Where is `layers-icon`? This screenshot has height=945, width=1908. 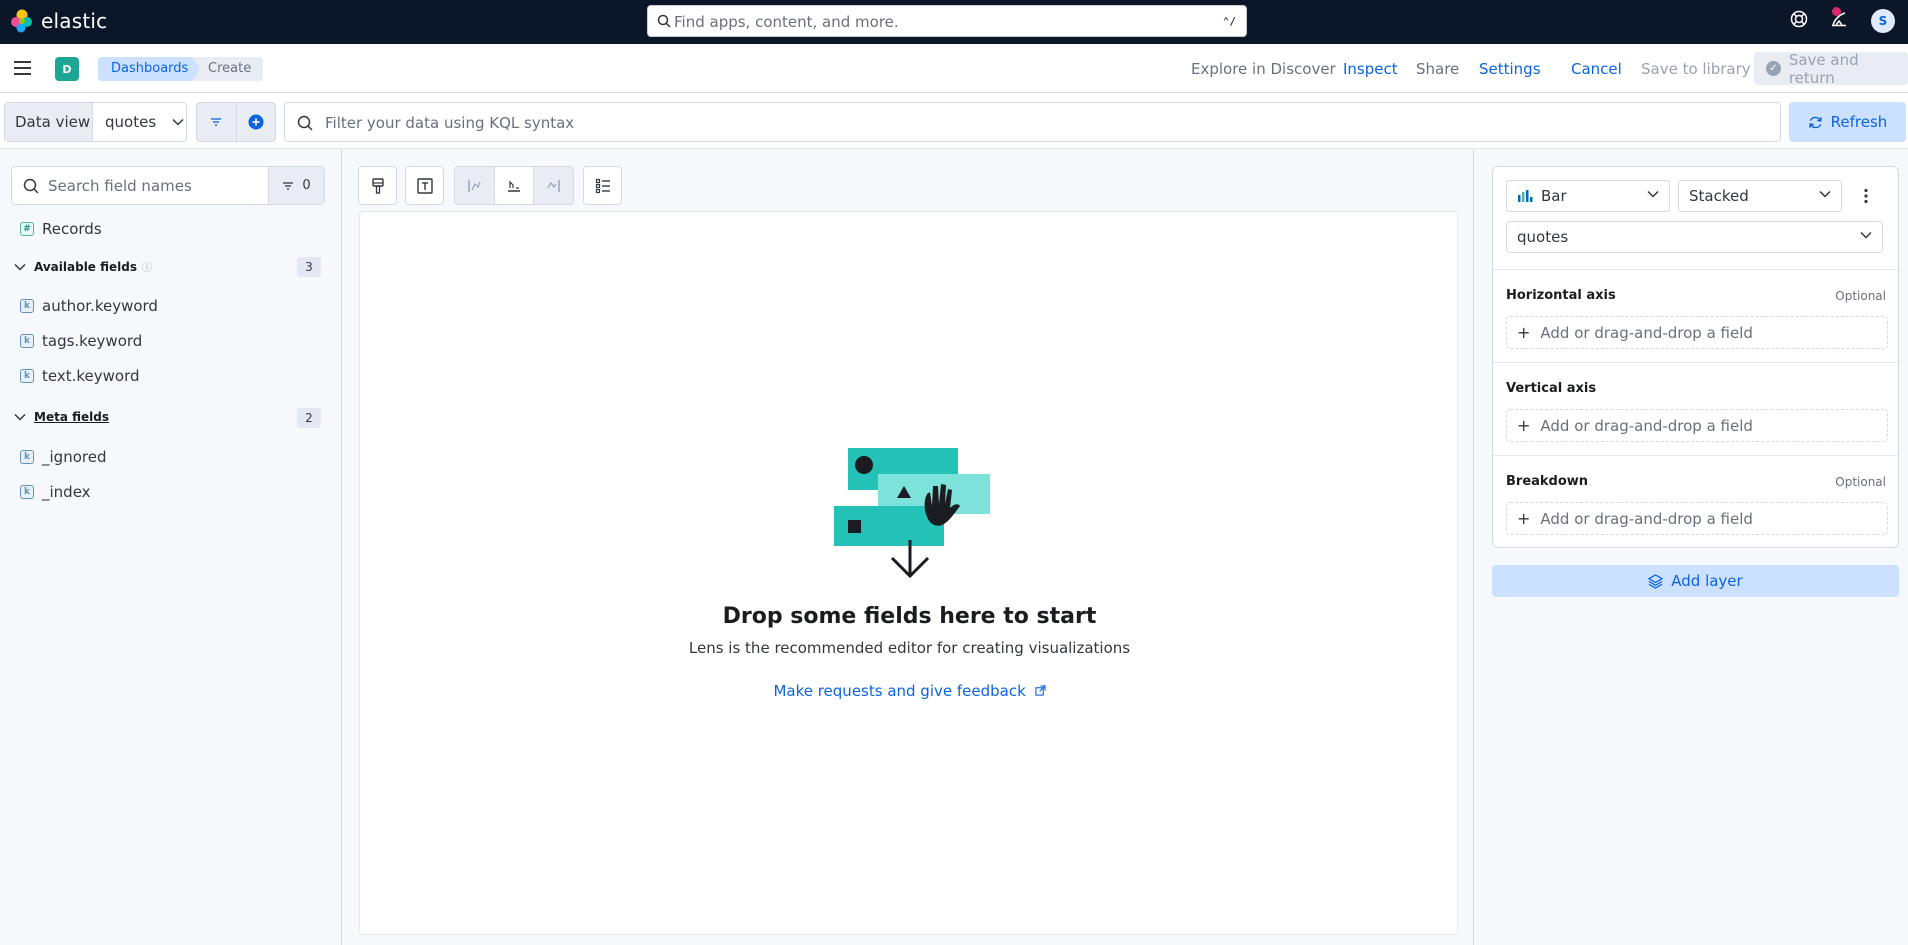
layers-icon is located at coordinates (1656, 581).